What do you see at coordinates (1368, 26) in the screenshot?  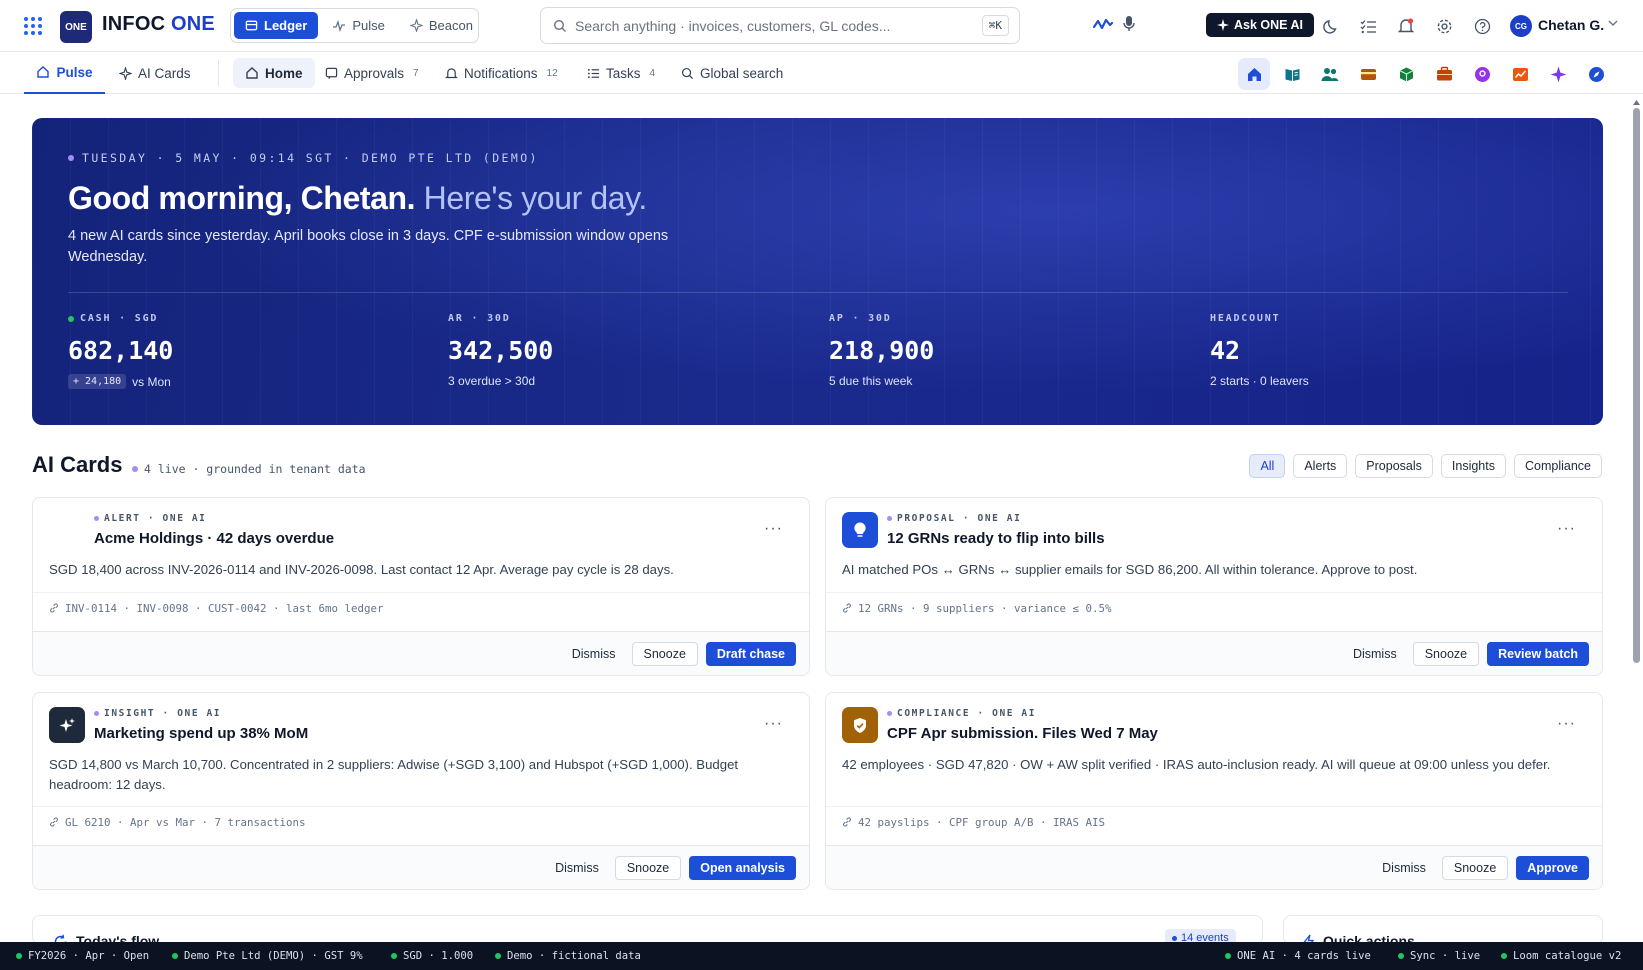 I see `checklist-icon` at bounding box center [1368, 26].